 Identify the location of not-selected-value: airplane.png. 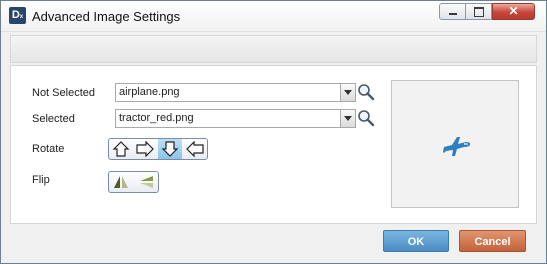
(149, 92).